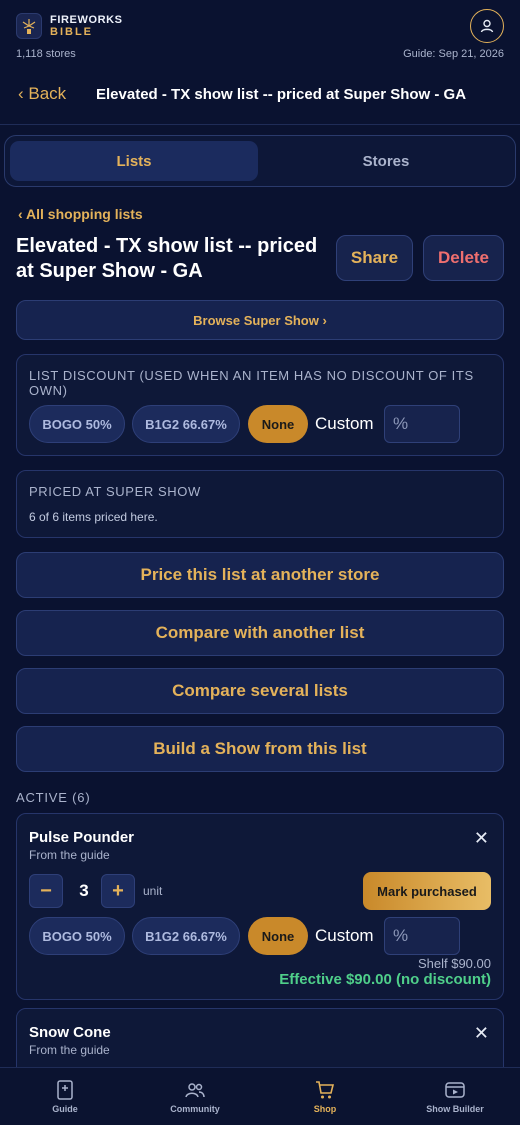  Describe the element at coordinates (195, 1109) in the screenshot. I see `nav-community-label: Community` at that location.